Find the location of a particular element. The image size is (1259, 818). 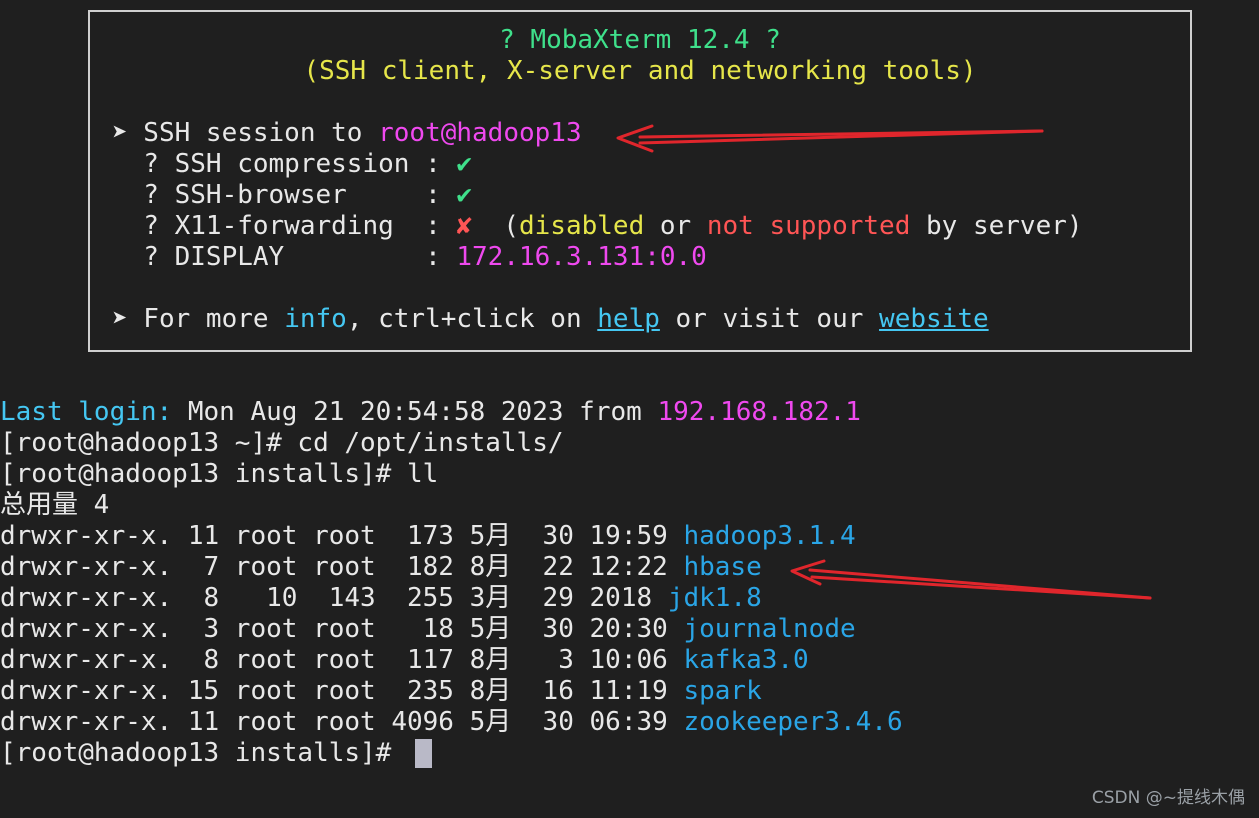

arrow-to-hbase-icon is located at coordinates (971, 579).